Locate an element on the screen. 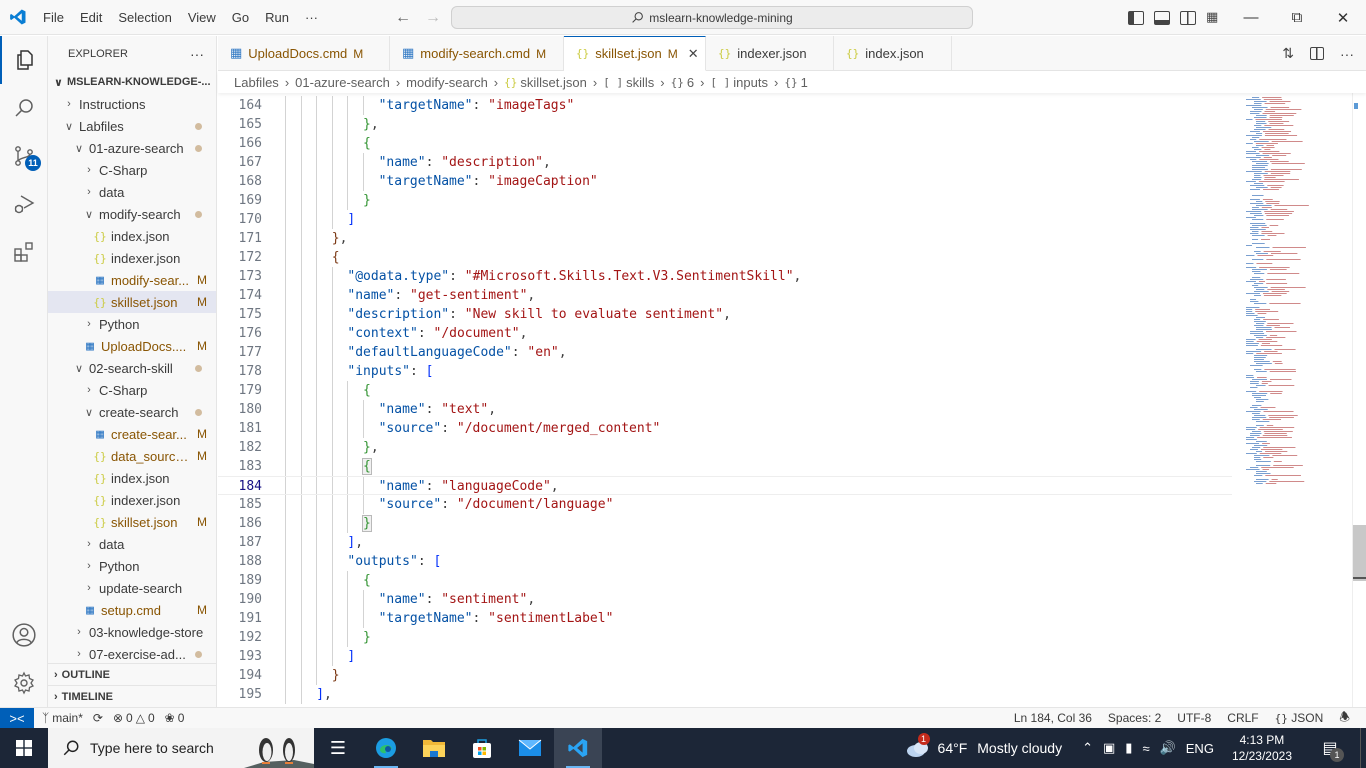 Image resolution: width=1366 pixels, height=768 pixels. tree-item: ▦ create-sear... M is located at coordinates (132, 434).